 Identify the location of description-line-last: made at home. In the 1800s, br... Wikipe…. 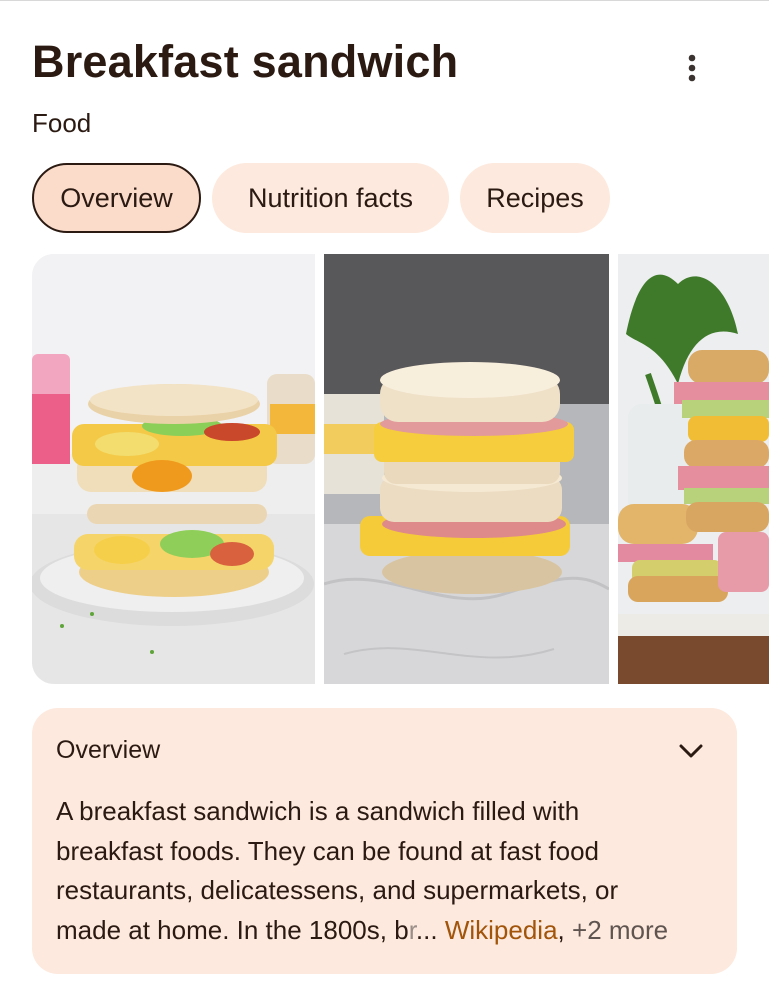
(391, 931).